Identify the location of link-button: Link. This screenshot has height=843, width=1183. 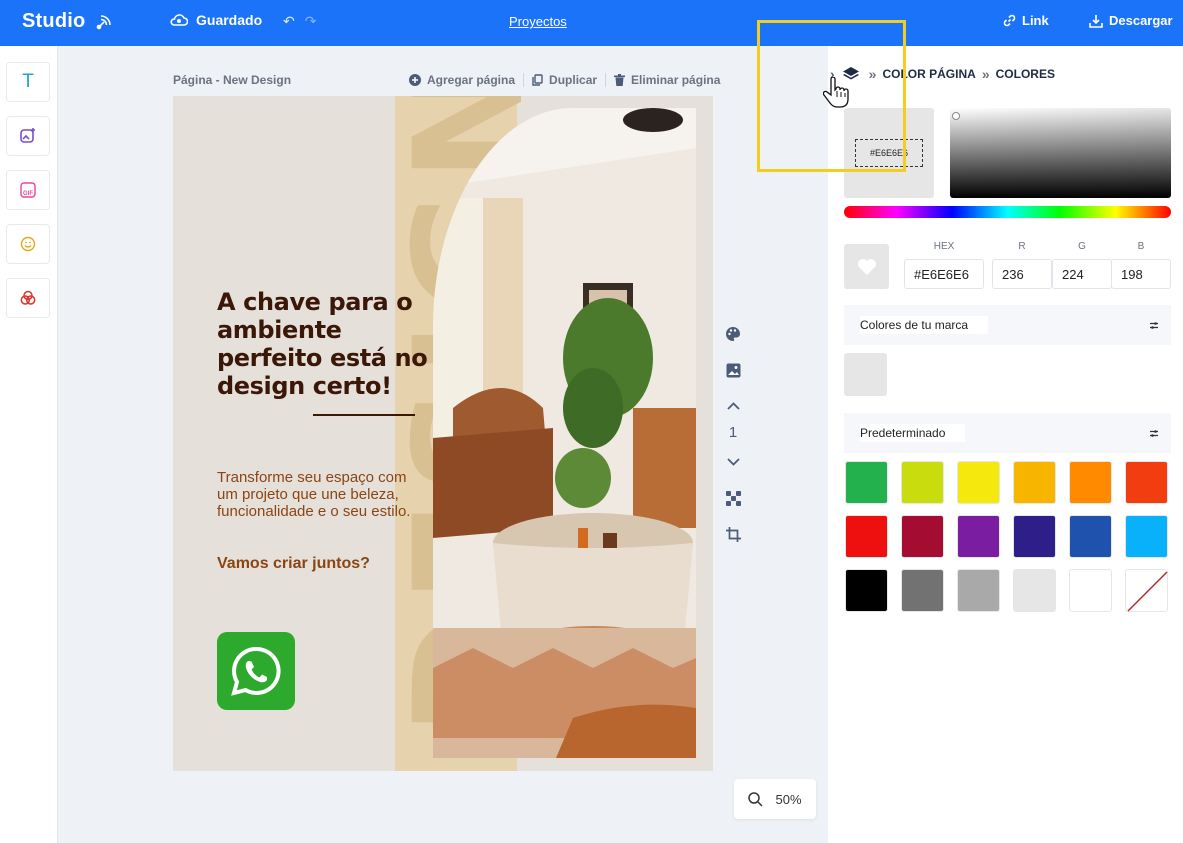
(1026, 20).